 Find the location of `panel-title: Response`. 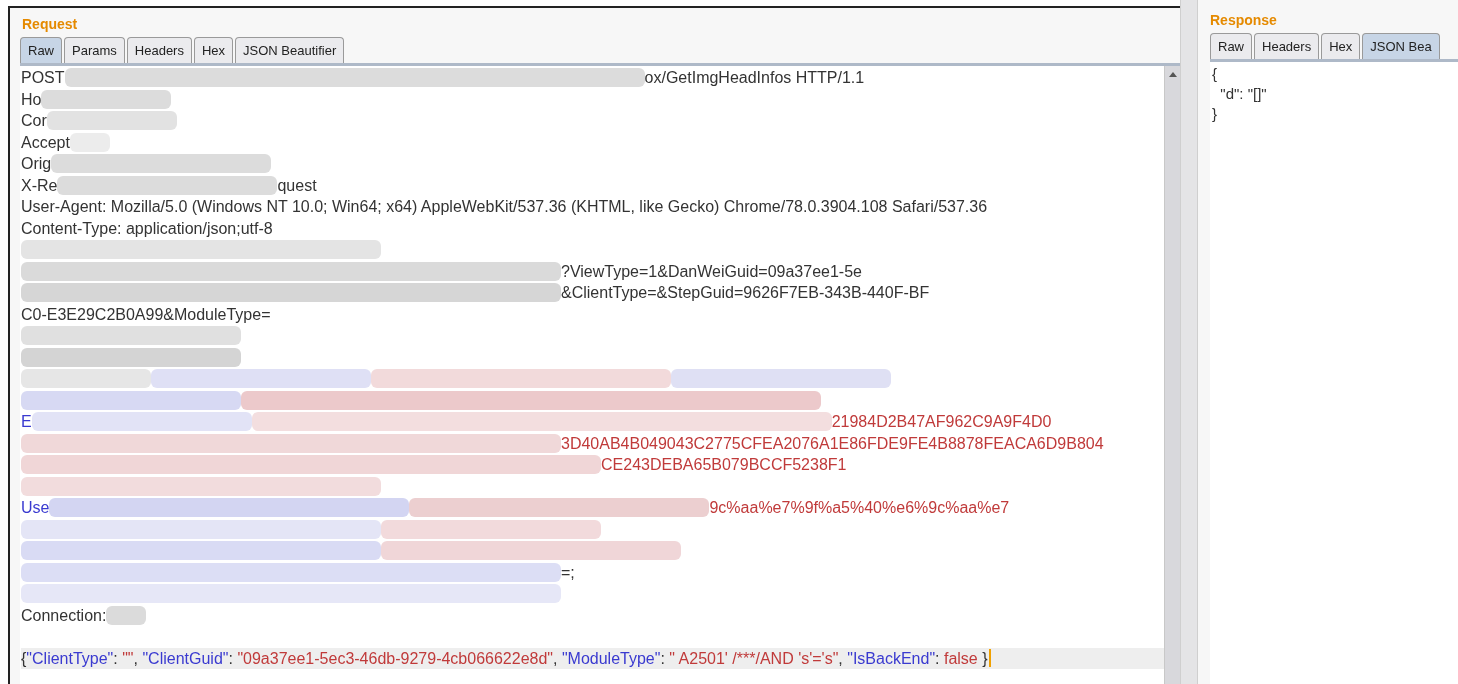

panel-title: Response is located at coordinates (1243, 20).